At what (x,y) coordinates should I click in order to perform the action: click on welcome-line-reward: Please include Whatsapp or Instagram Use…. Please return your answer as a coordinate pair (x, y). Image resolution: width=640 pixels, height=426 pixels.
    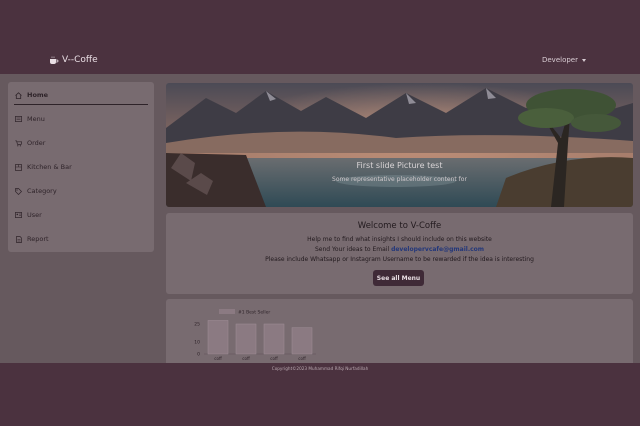
    Looking at the image, I should click on (399, 259).